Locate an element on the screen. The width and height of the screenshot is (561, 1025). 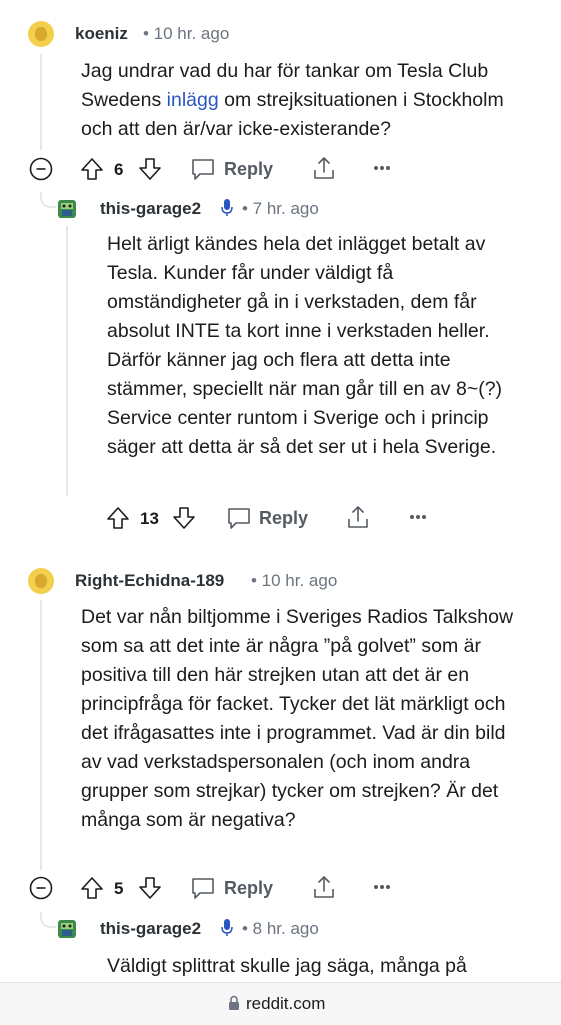
comment-author: koeniz is located at coordinates (101, 34).